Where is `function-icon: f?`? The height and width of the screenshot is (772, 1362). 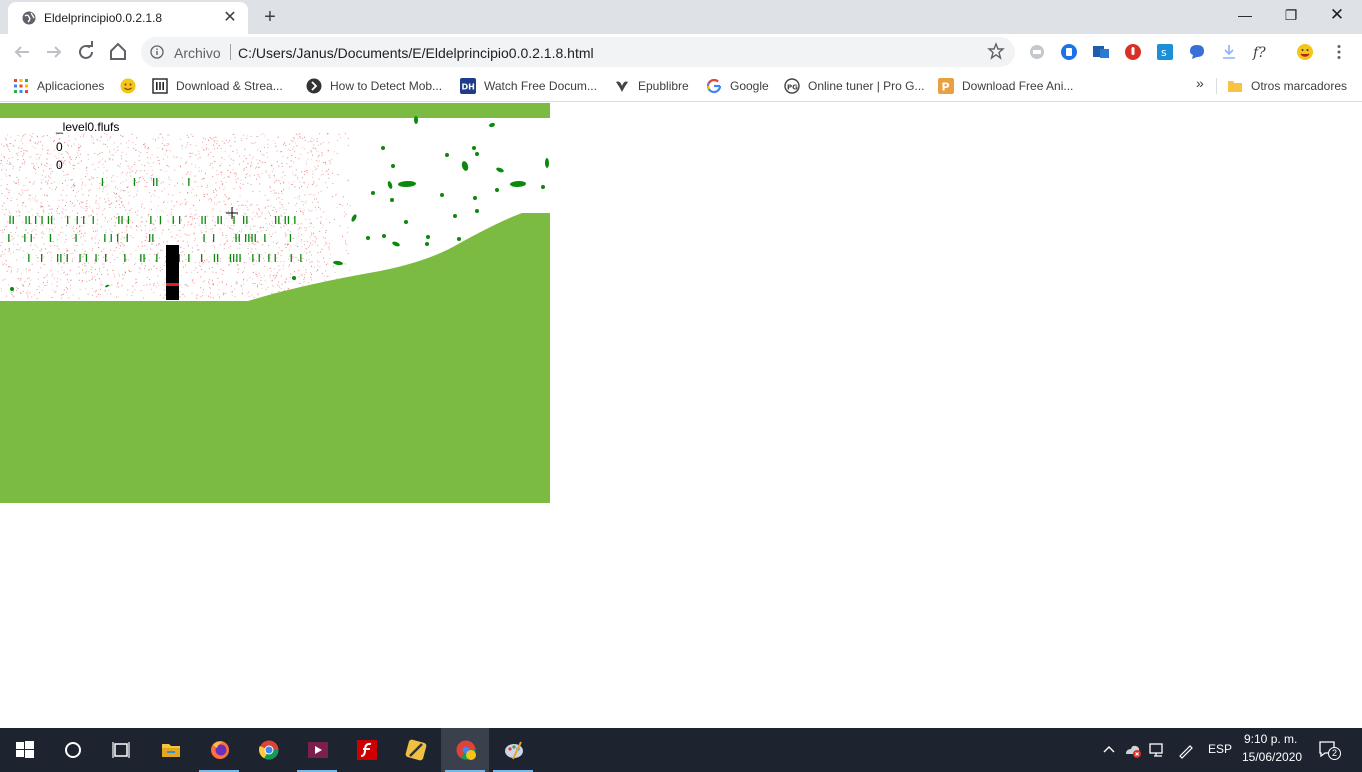 function-icon: f? is located at coordinates (1261, 52).